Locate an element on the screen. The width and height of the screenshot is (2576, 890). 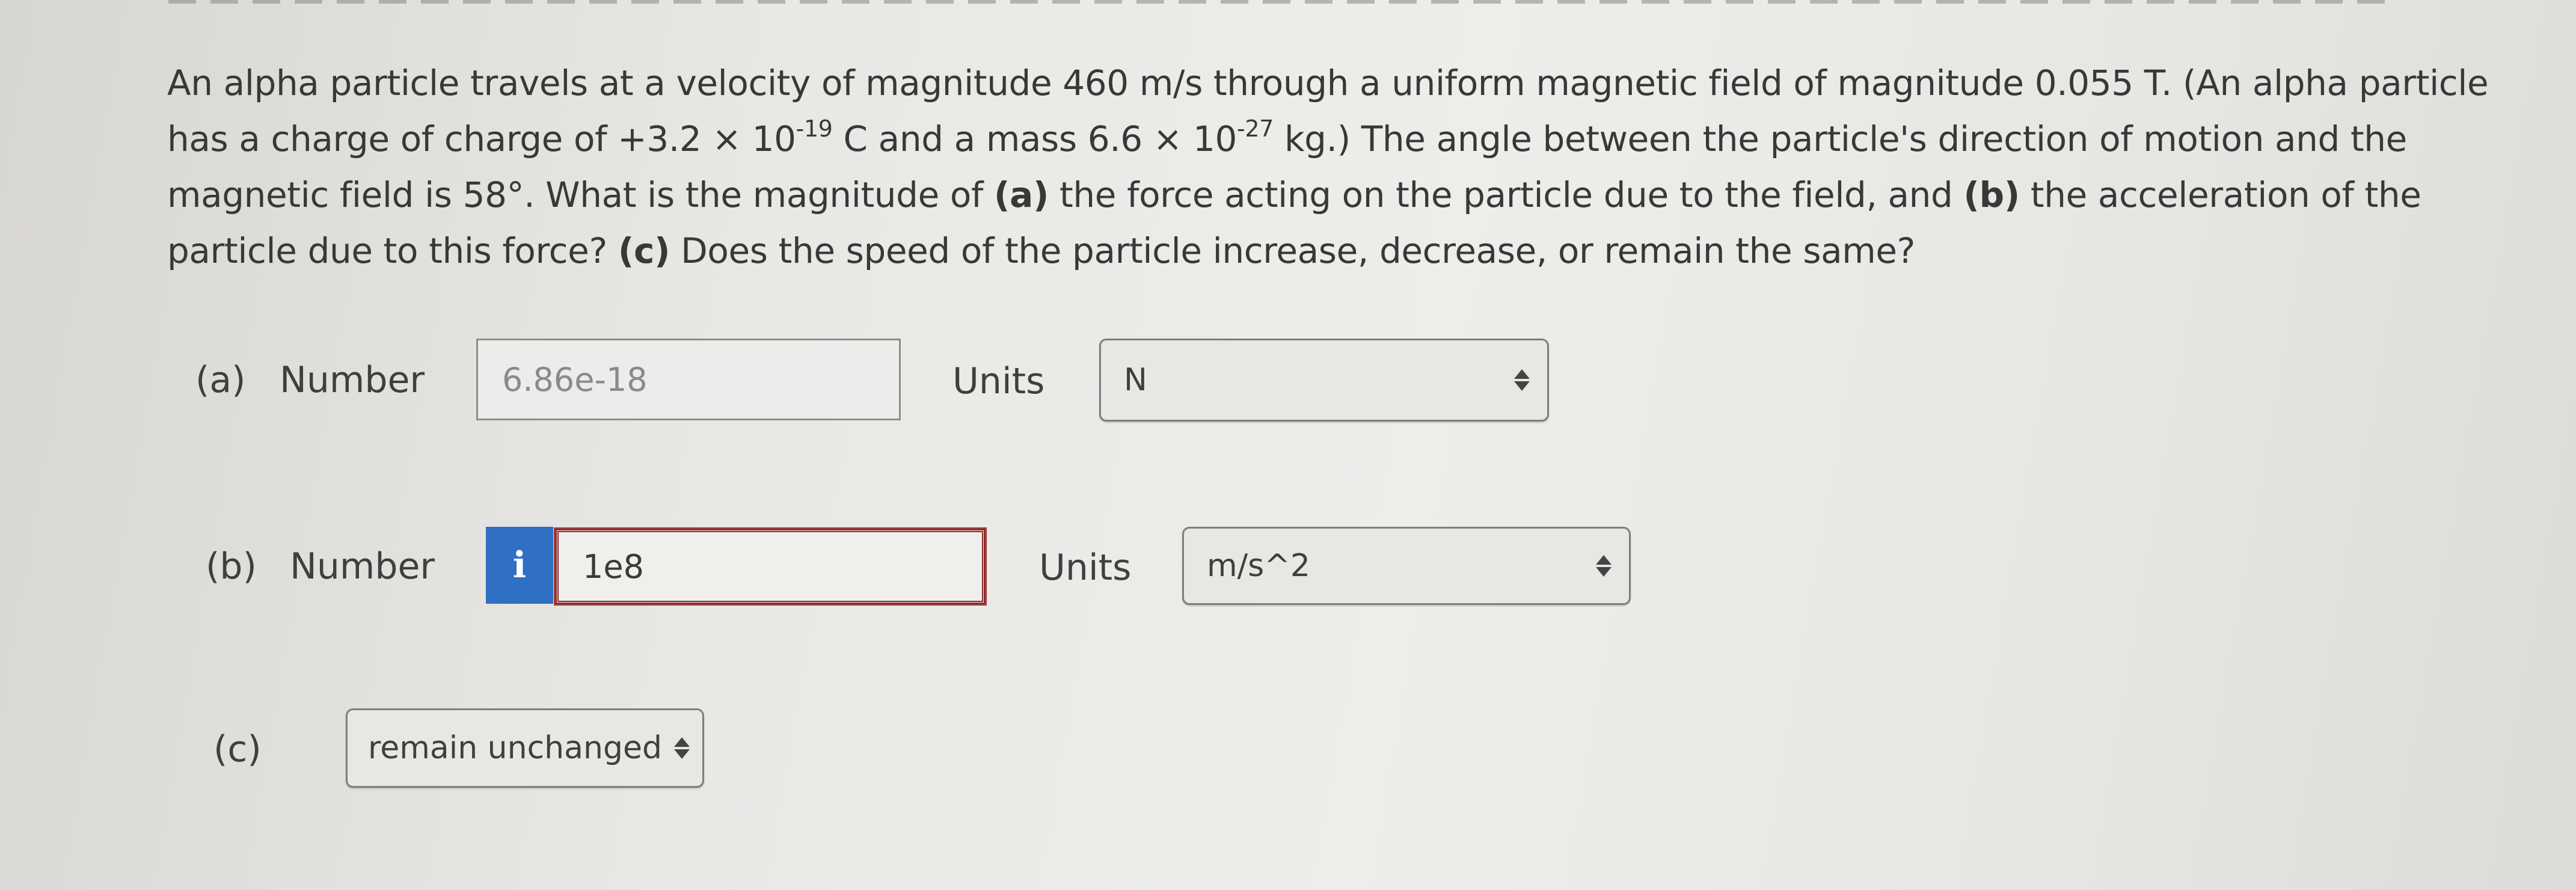
part-c-tag: (c) is located at coordinates (644, 250).